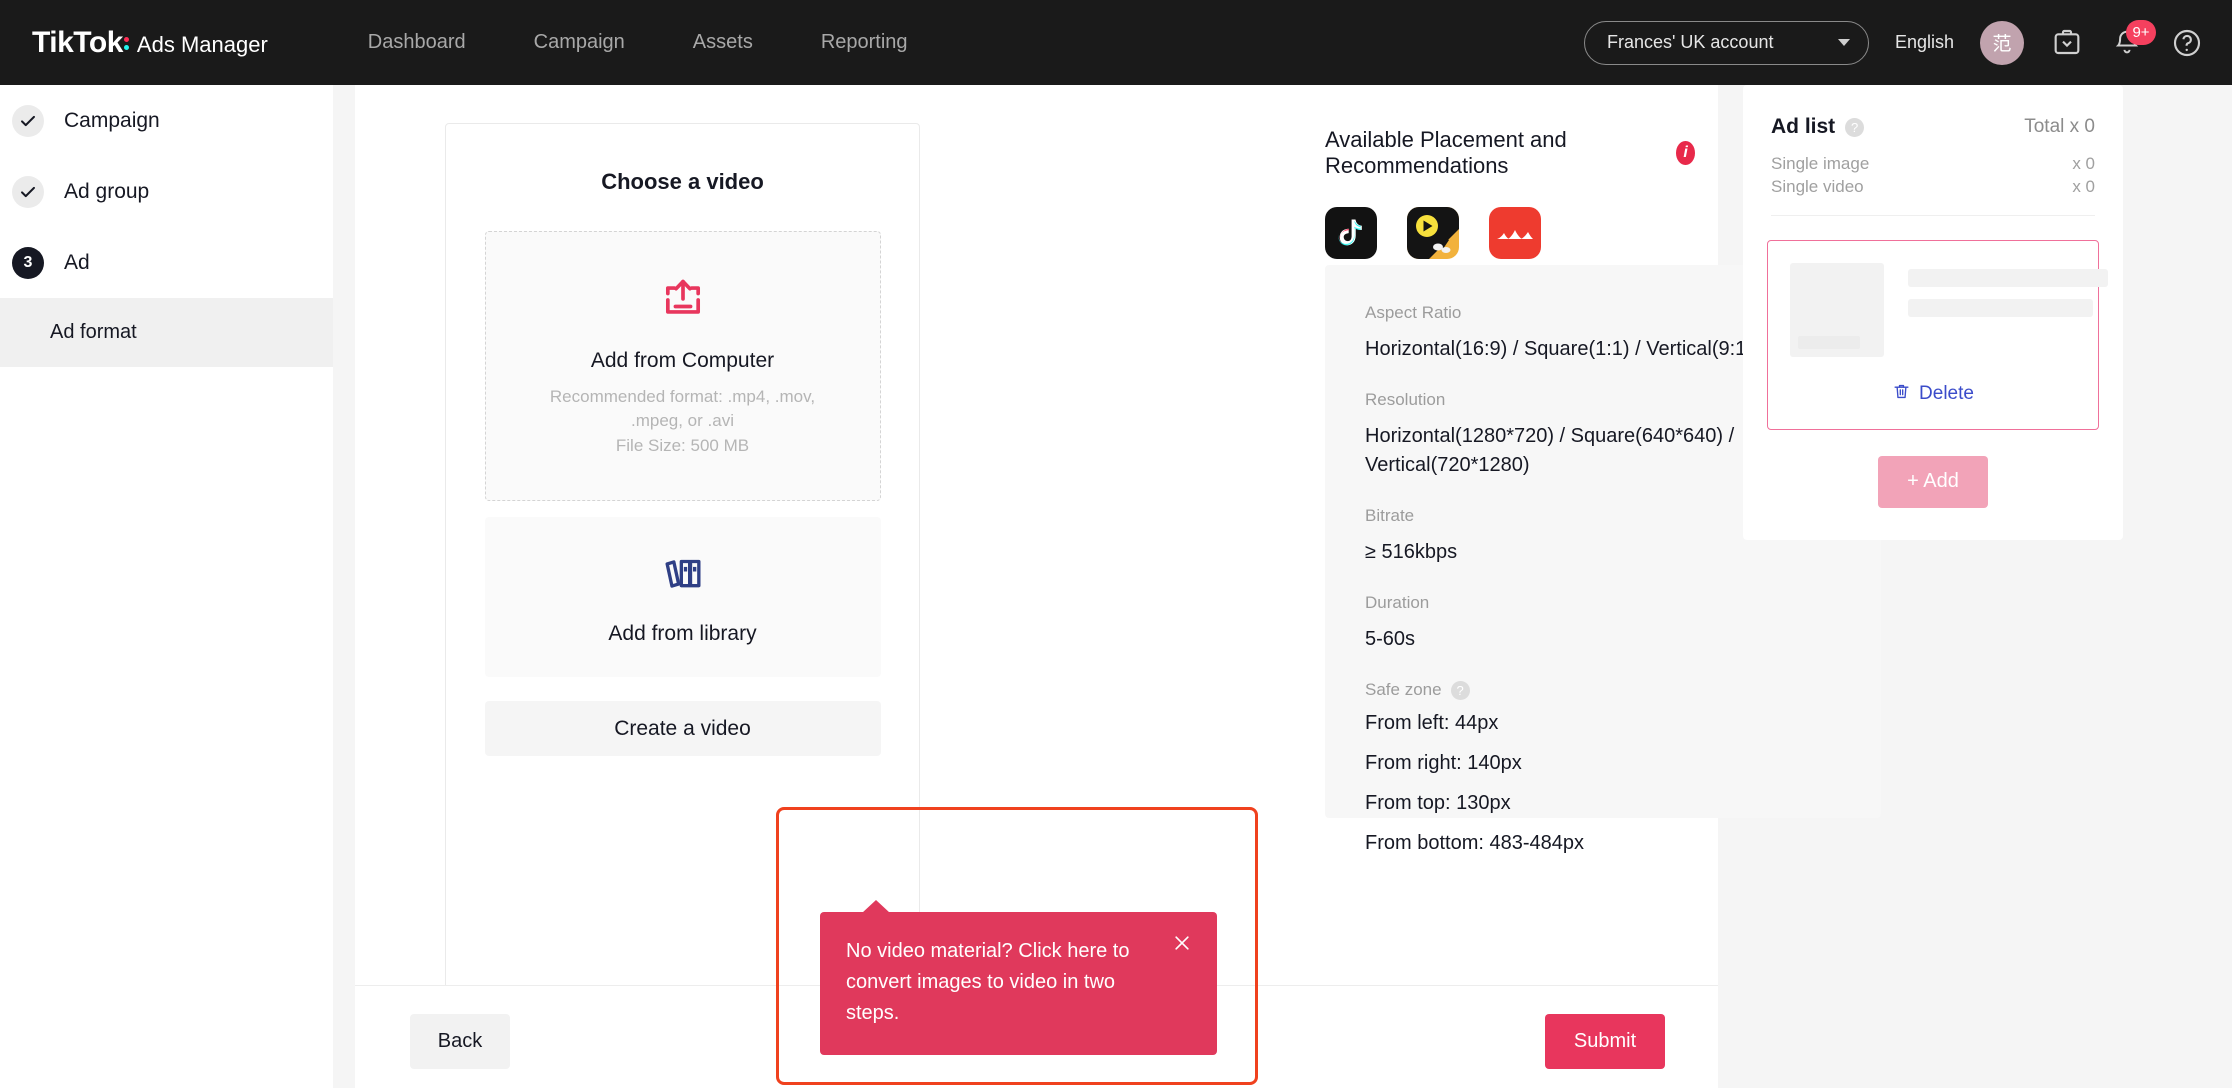  I want to click on nav-item-reporting: Reporting, so click(864, 42).